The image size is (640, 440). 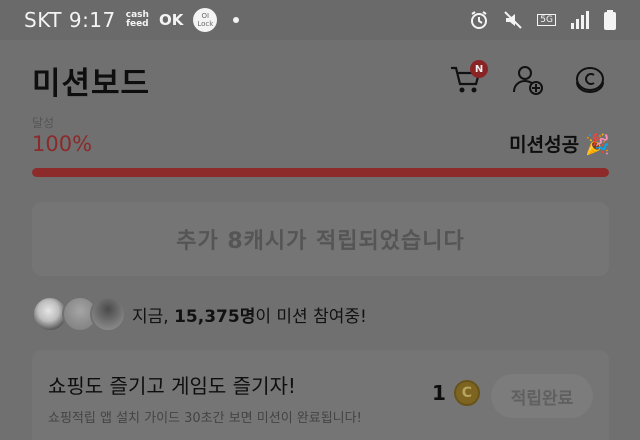 I want to click on add-user-icon, so click(x=528, y=80).